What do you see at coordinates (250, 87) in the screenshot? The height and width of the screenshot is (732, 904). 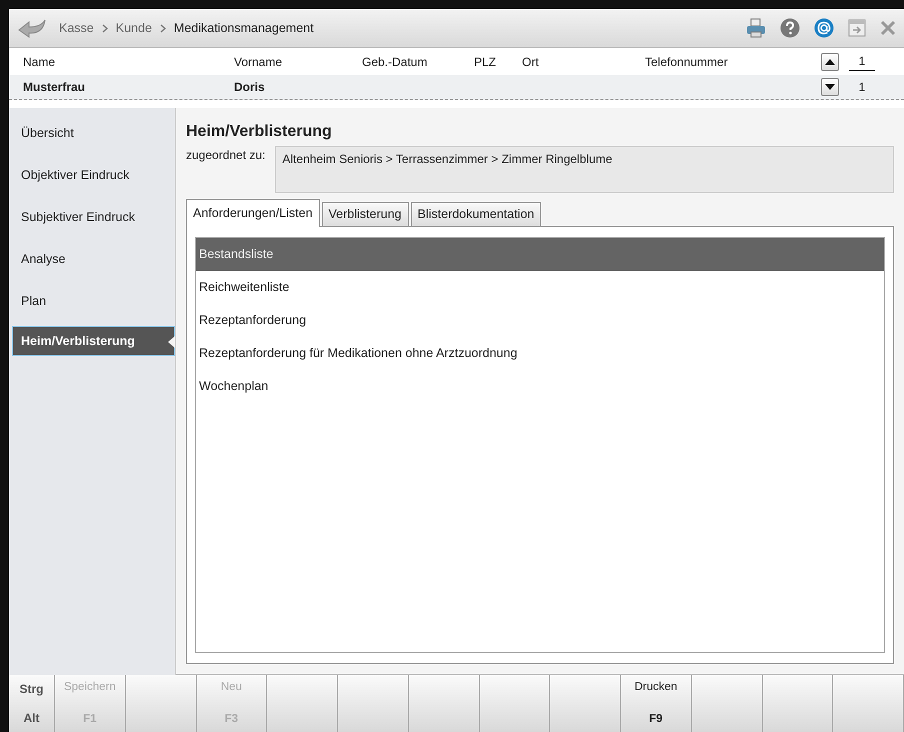 I see `table-cell-text: Doris` at bounding box center [250, 87].